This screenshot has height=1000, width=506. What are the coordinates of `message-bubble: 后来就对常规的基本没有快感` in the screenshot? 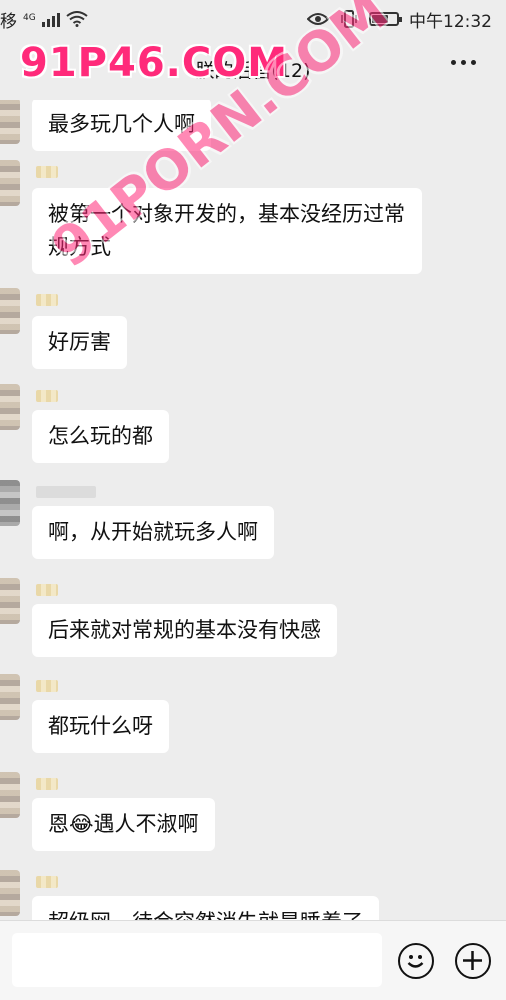 It's located at (184, 630).